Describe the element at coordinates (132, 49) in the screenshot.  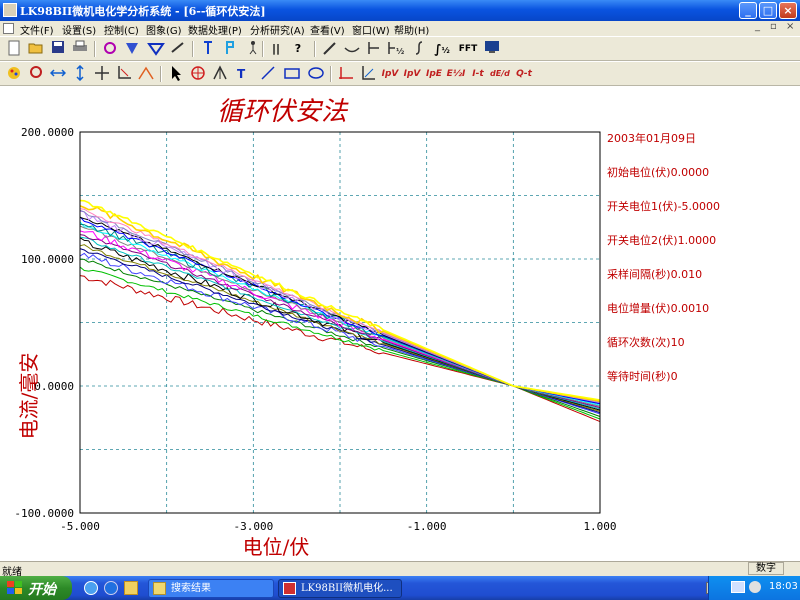
I see `cell-setup-icon` at that location.